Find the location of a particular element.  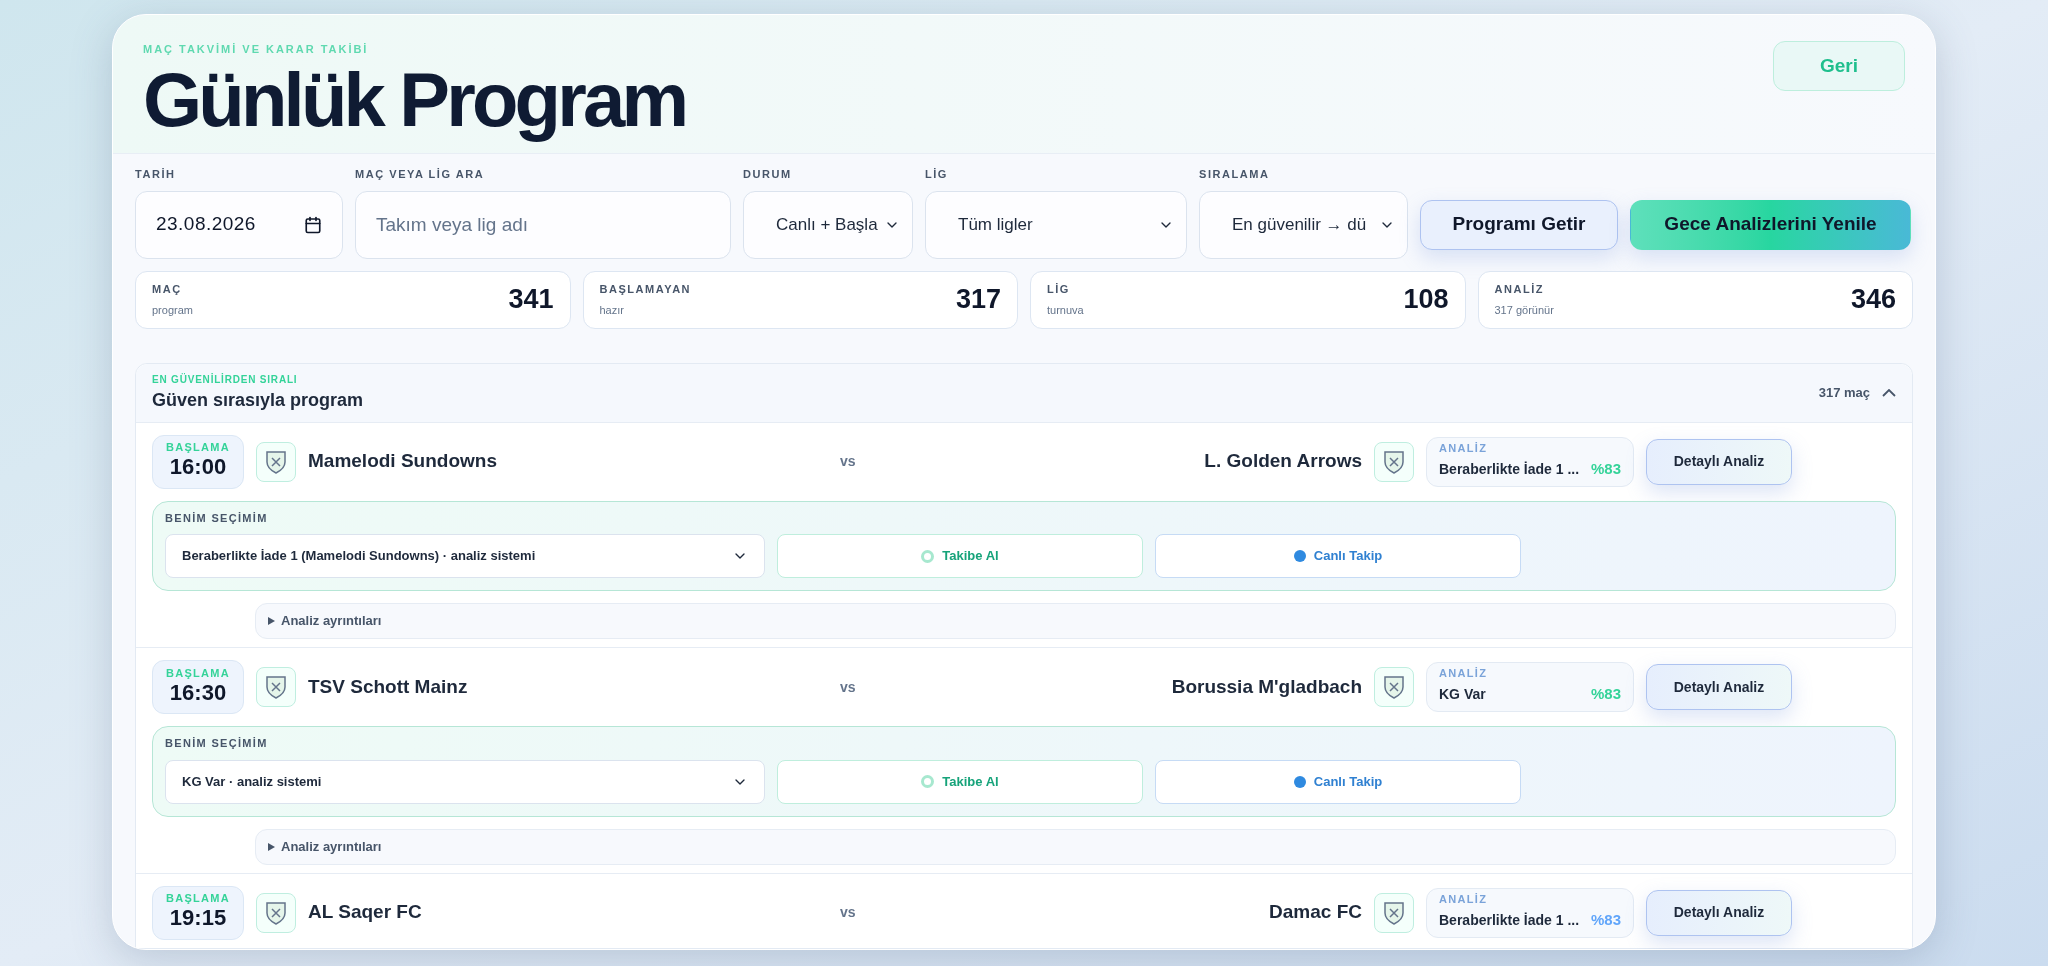

home-team: TSV Schott Mainz is located at coordinates (388, 686).